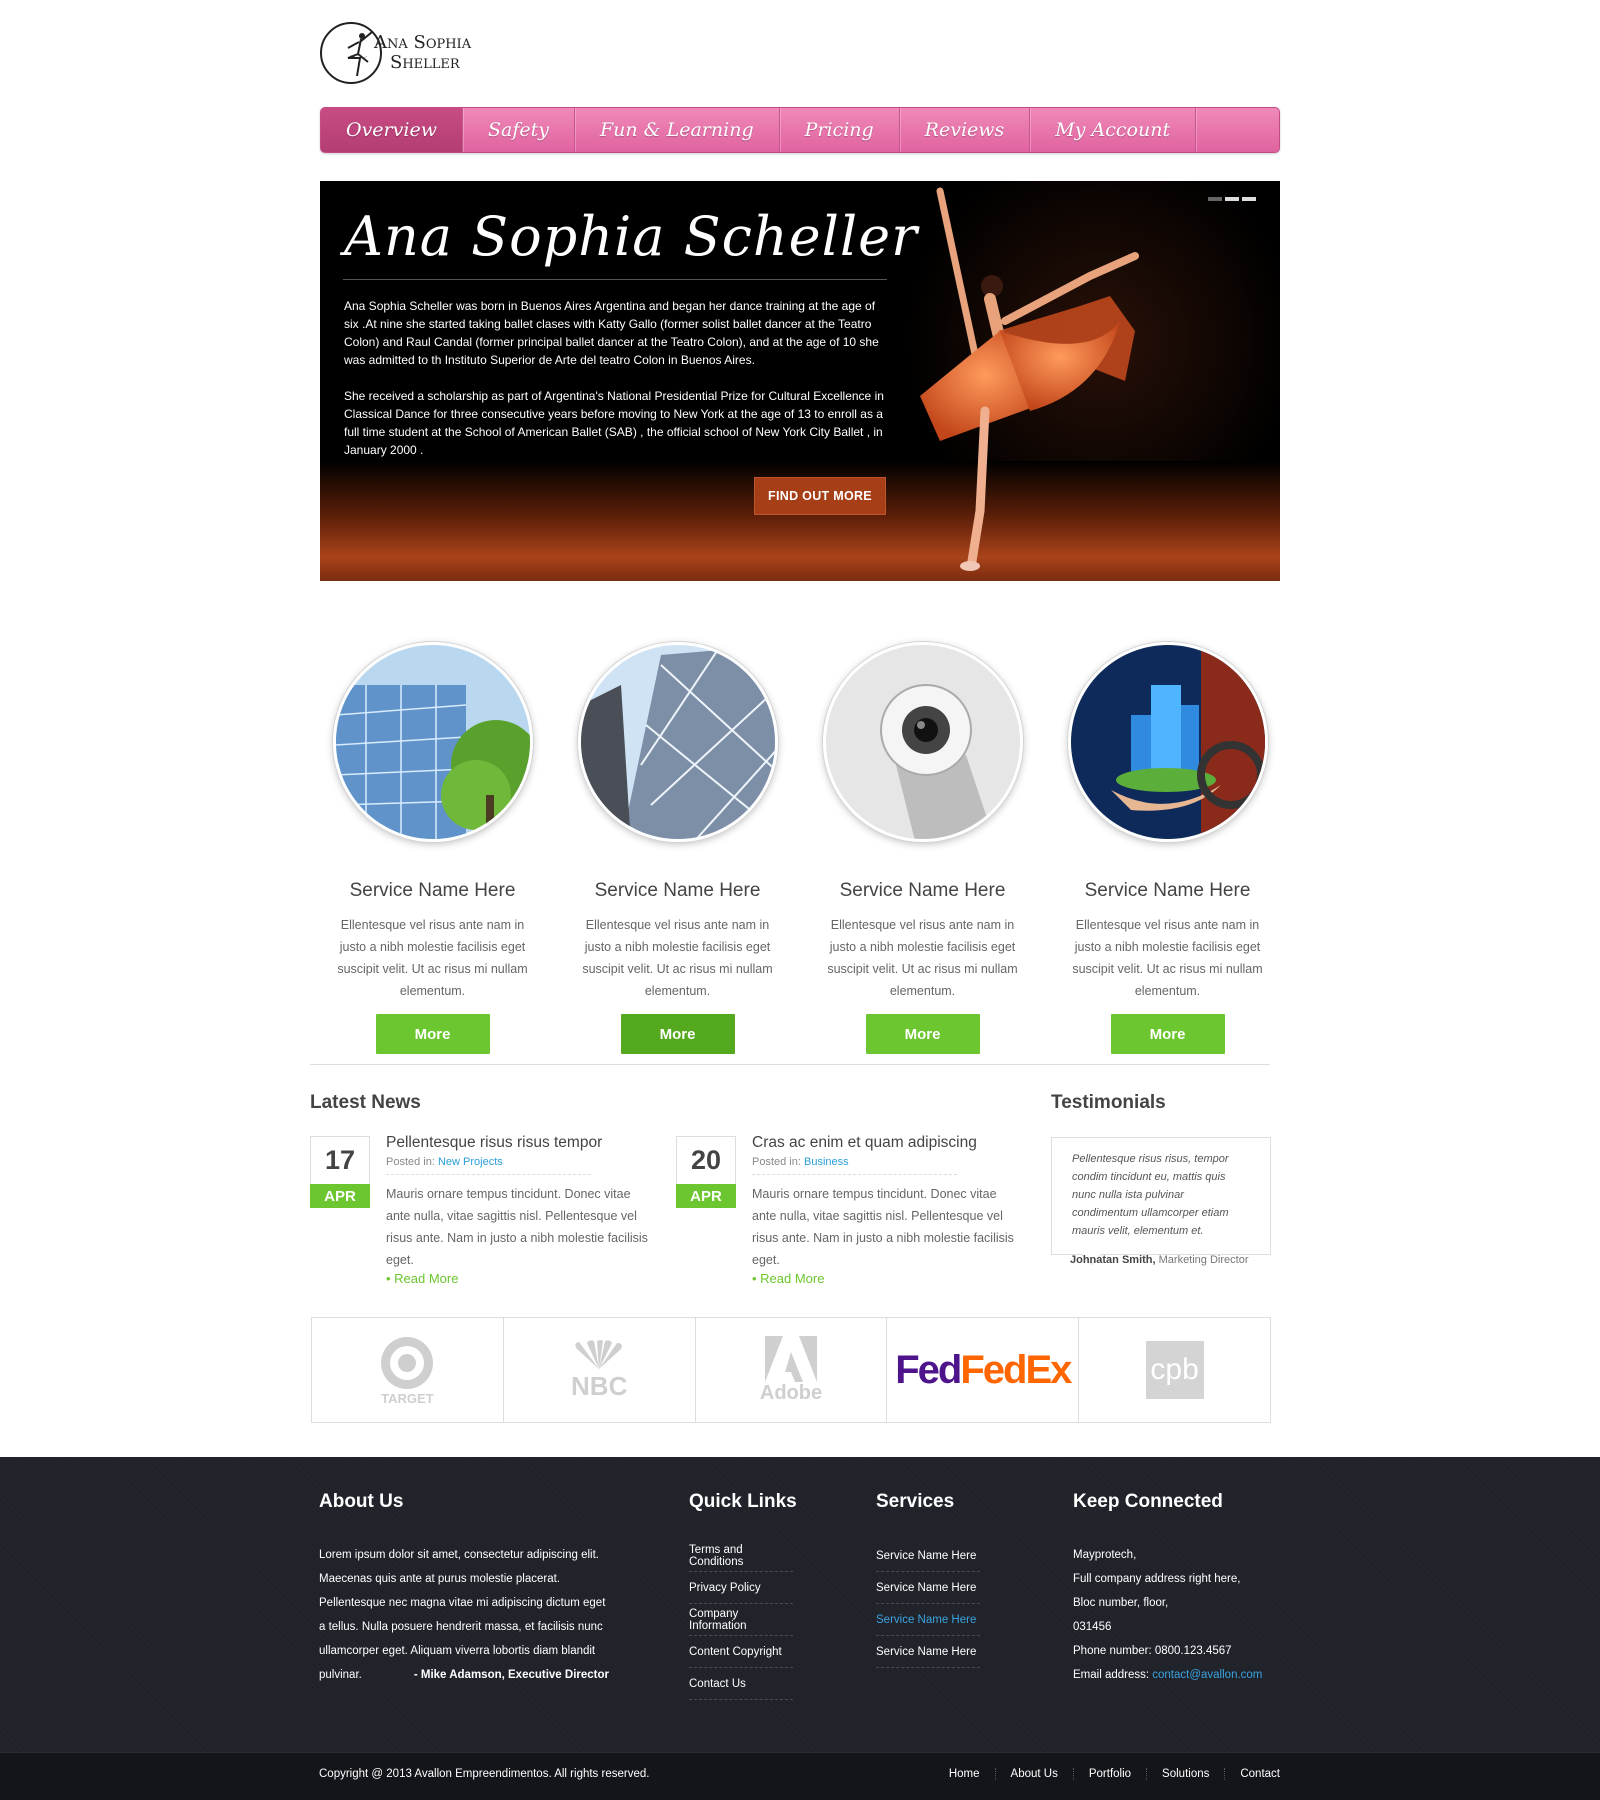  Describe the element at coordinates (511, 1675) in the screenshot. I see `footer-signature: - Mike Adamson, Executive Director` at that location.